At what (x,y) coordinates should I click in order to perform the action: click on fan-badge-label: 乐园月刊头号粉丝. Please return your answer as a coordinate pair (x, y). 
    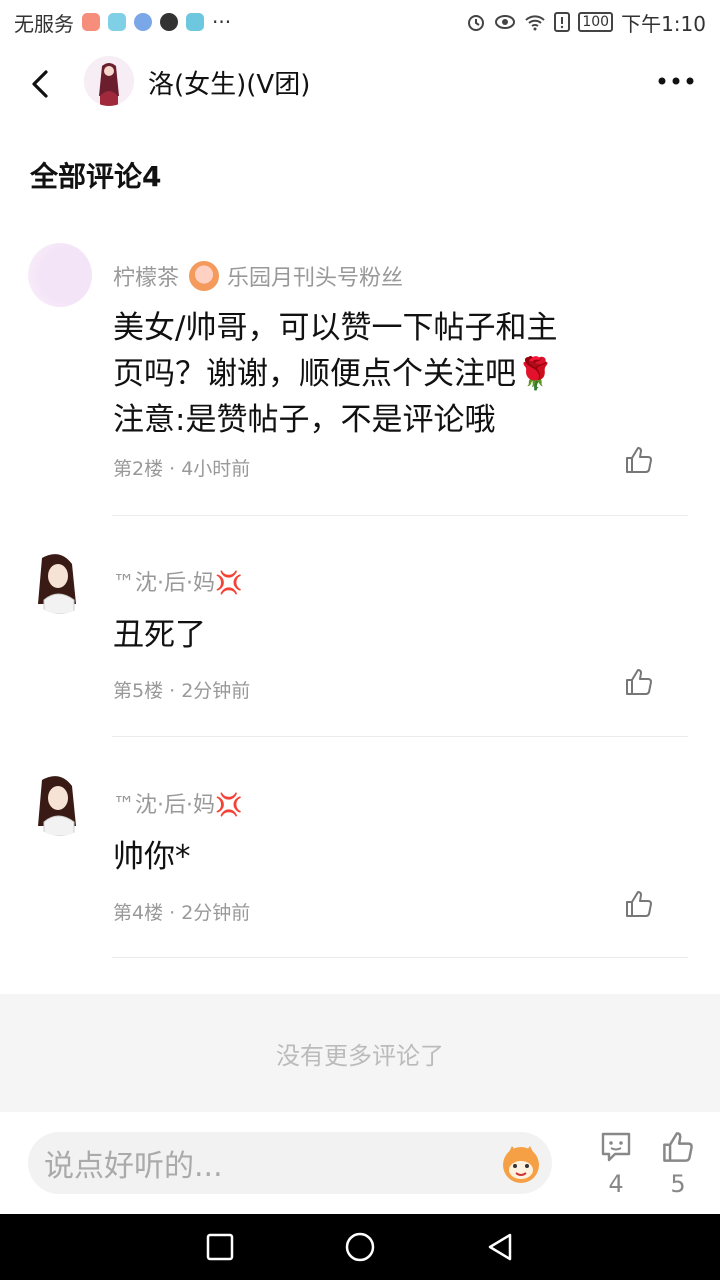
    Looking at the image, I should click on (315, 278).